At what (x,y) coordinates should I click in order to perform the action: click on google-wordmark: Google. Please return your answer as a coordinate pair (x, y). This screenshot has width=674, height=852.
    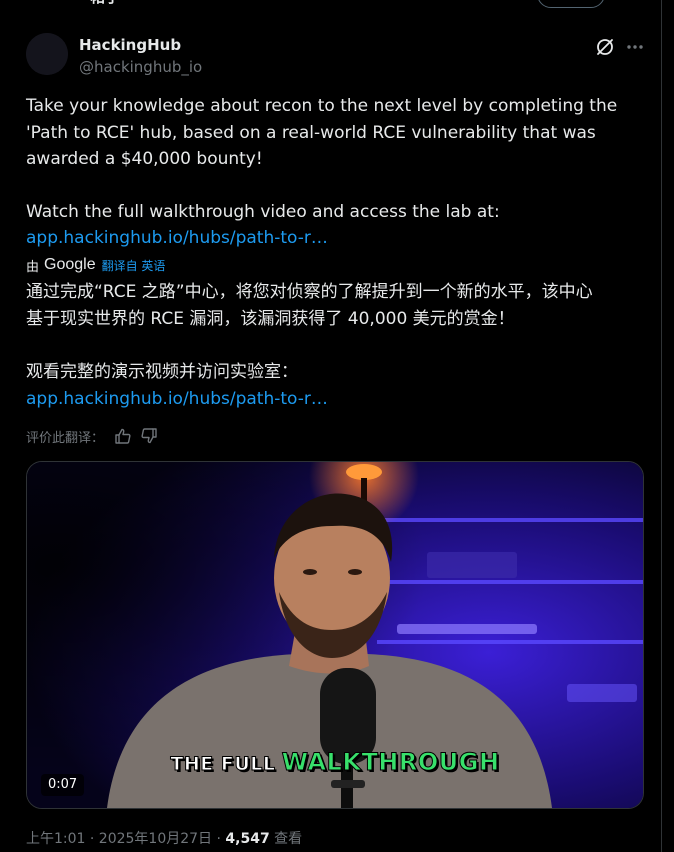
    Looking at the image, I should click on (70, 264).